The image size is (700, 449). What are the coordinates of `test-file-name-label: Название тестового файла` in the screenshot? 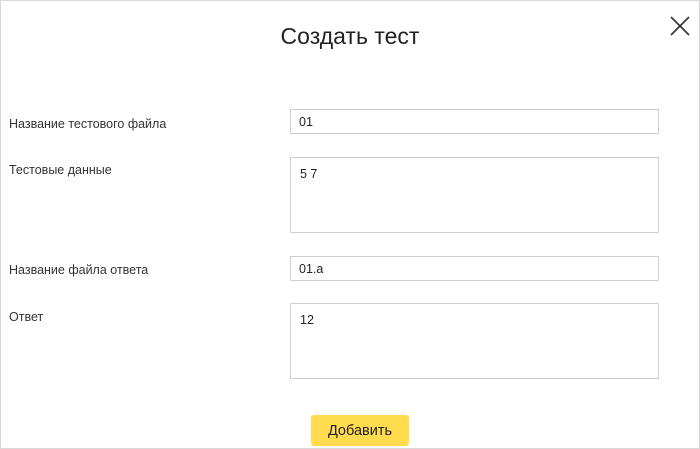 It's located at (88, 124).